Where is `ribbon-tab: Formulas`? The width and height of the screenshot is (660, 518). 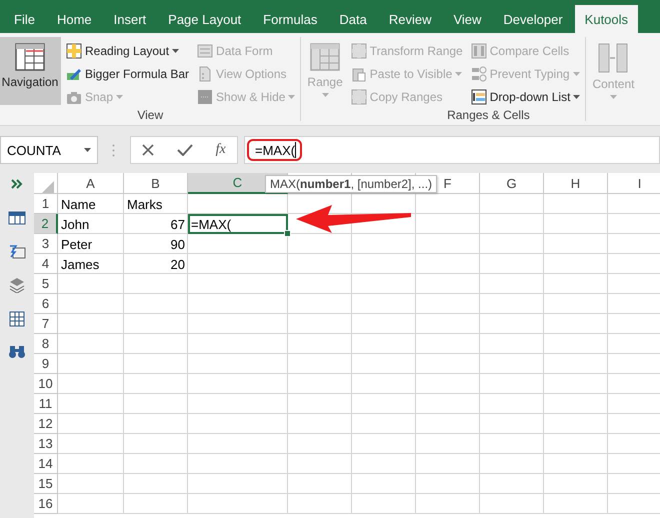 ribbon-tab: Formulas is located at coordinates (290, 19).